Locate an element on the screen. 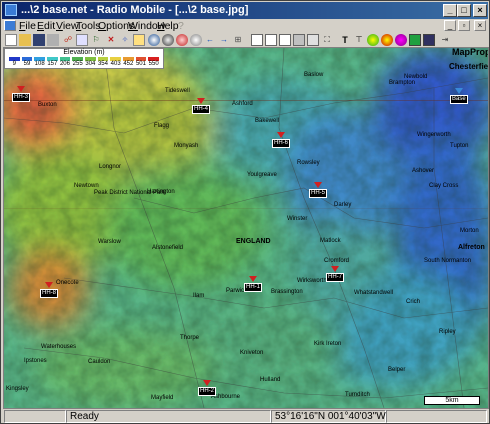 The width and height of the screenshot is (490, 424). elevation-legend-cell: 108 is located at coordinates (39, 62).